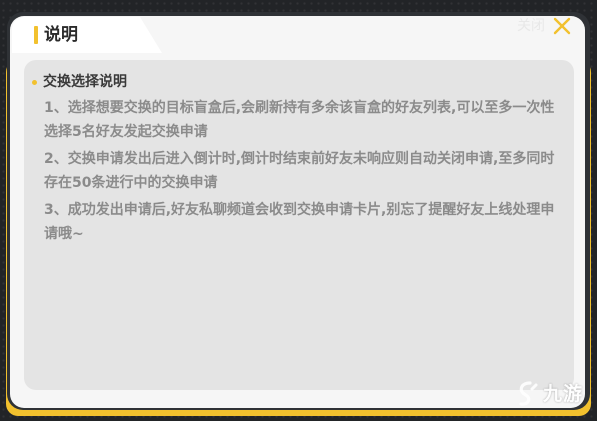 The width and height of the screenshot is (597, 421). Describe the element at coordinates (531, 26) in the screenshot. I see `close-label: 关闭` at that location.